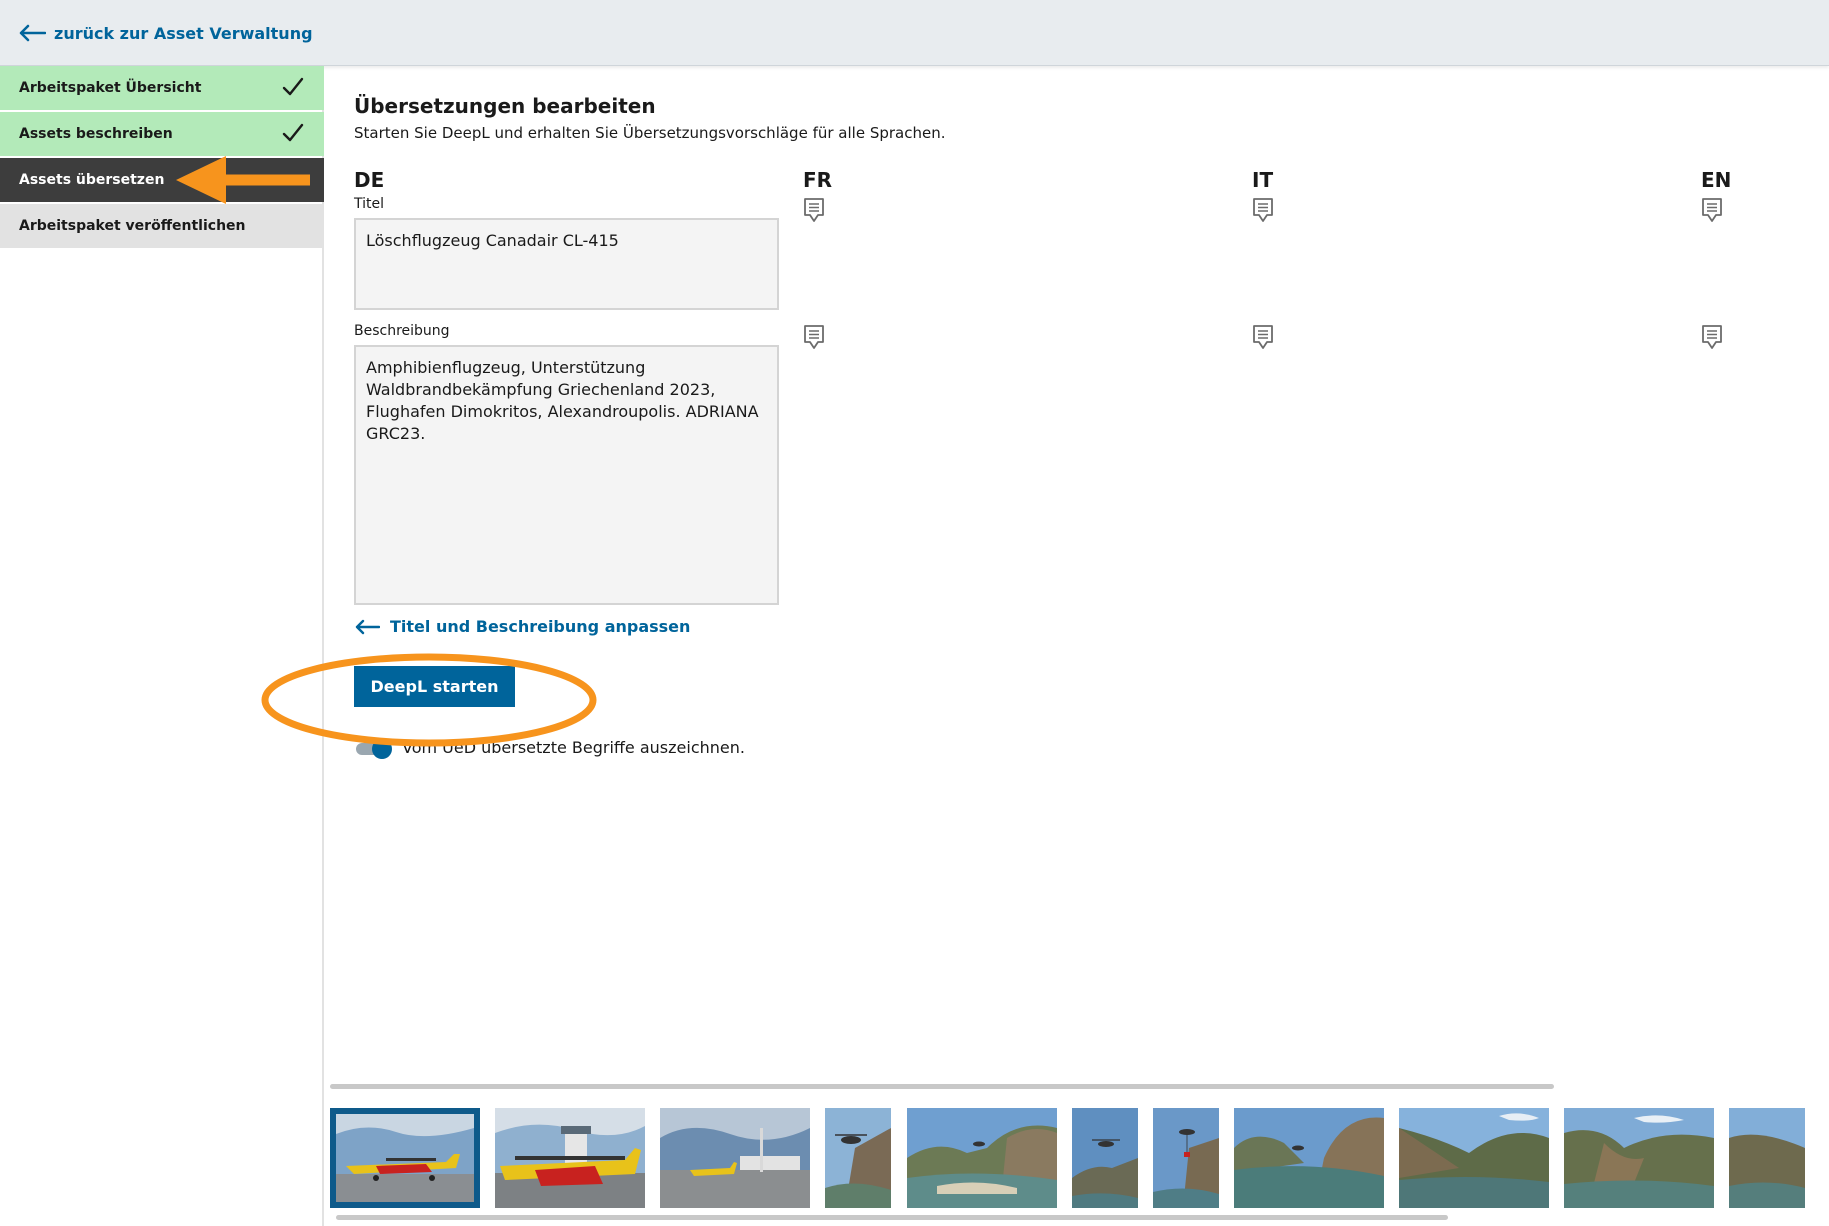 The image size is (1829, 1226). Describe the element at coordinates (818, 180) in the screenshot. I see `language-heading-fr: FR` at that location.